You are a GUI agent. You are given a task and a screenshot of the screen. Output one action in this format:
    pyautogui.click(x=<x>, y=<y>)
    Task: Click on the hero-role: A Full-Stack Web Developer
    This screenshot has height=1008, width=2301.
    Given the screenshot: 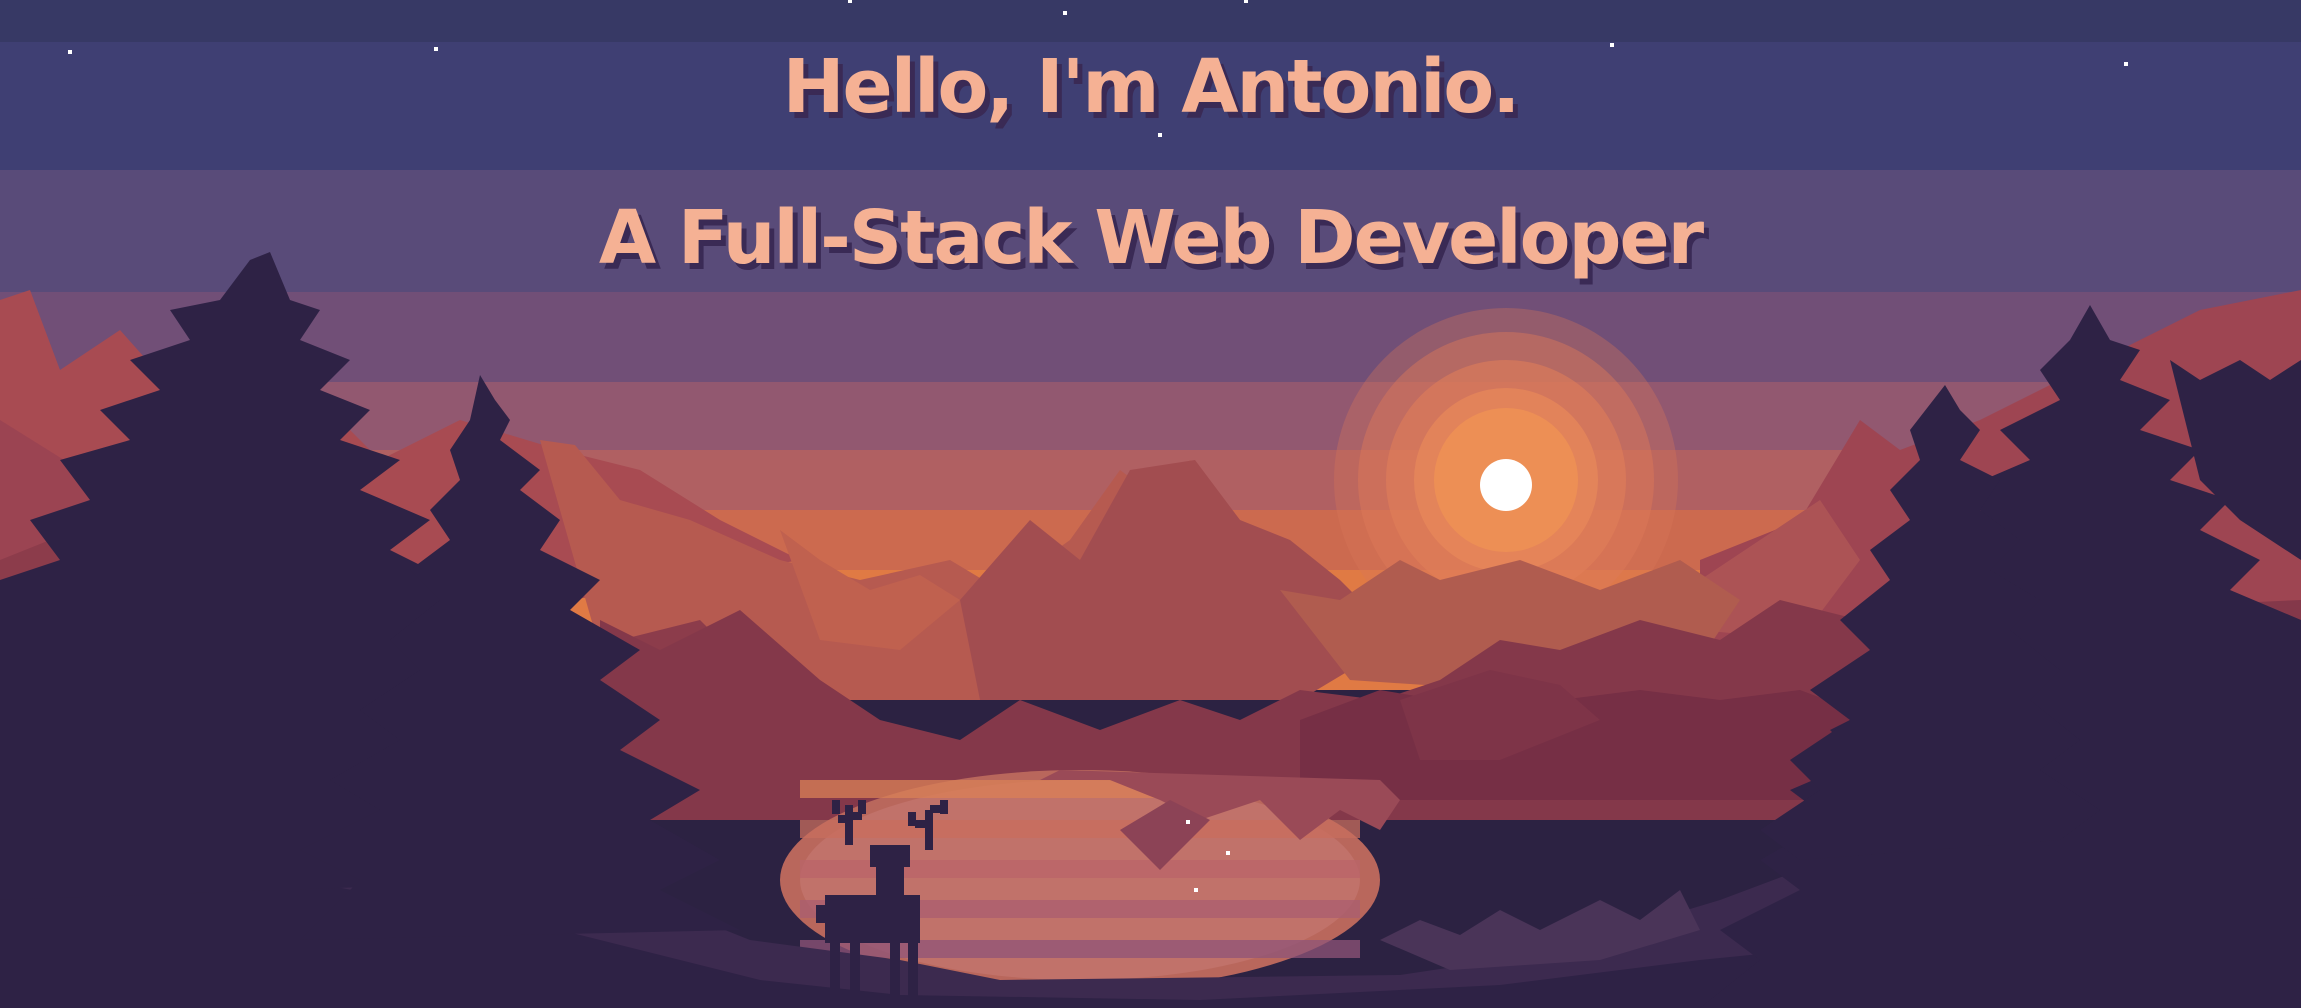 What is the action you would take?
    pyautogui.click(x=1151, y=238)
    